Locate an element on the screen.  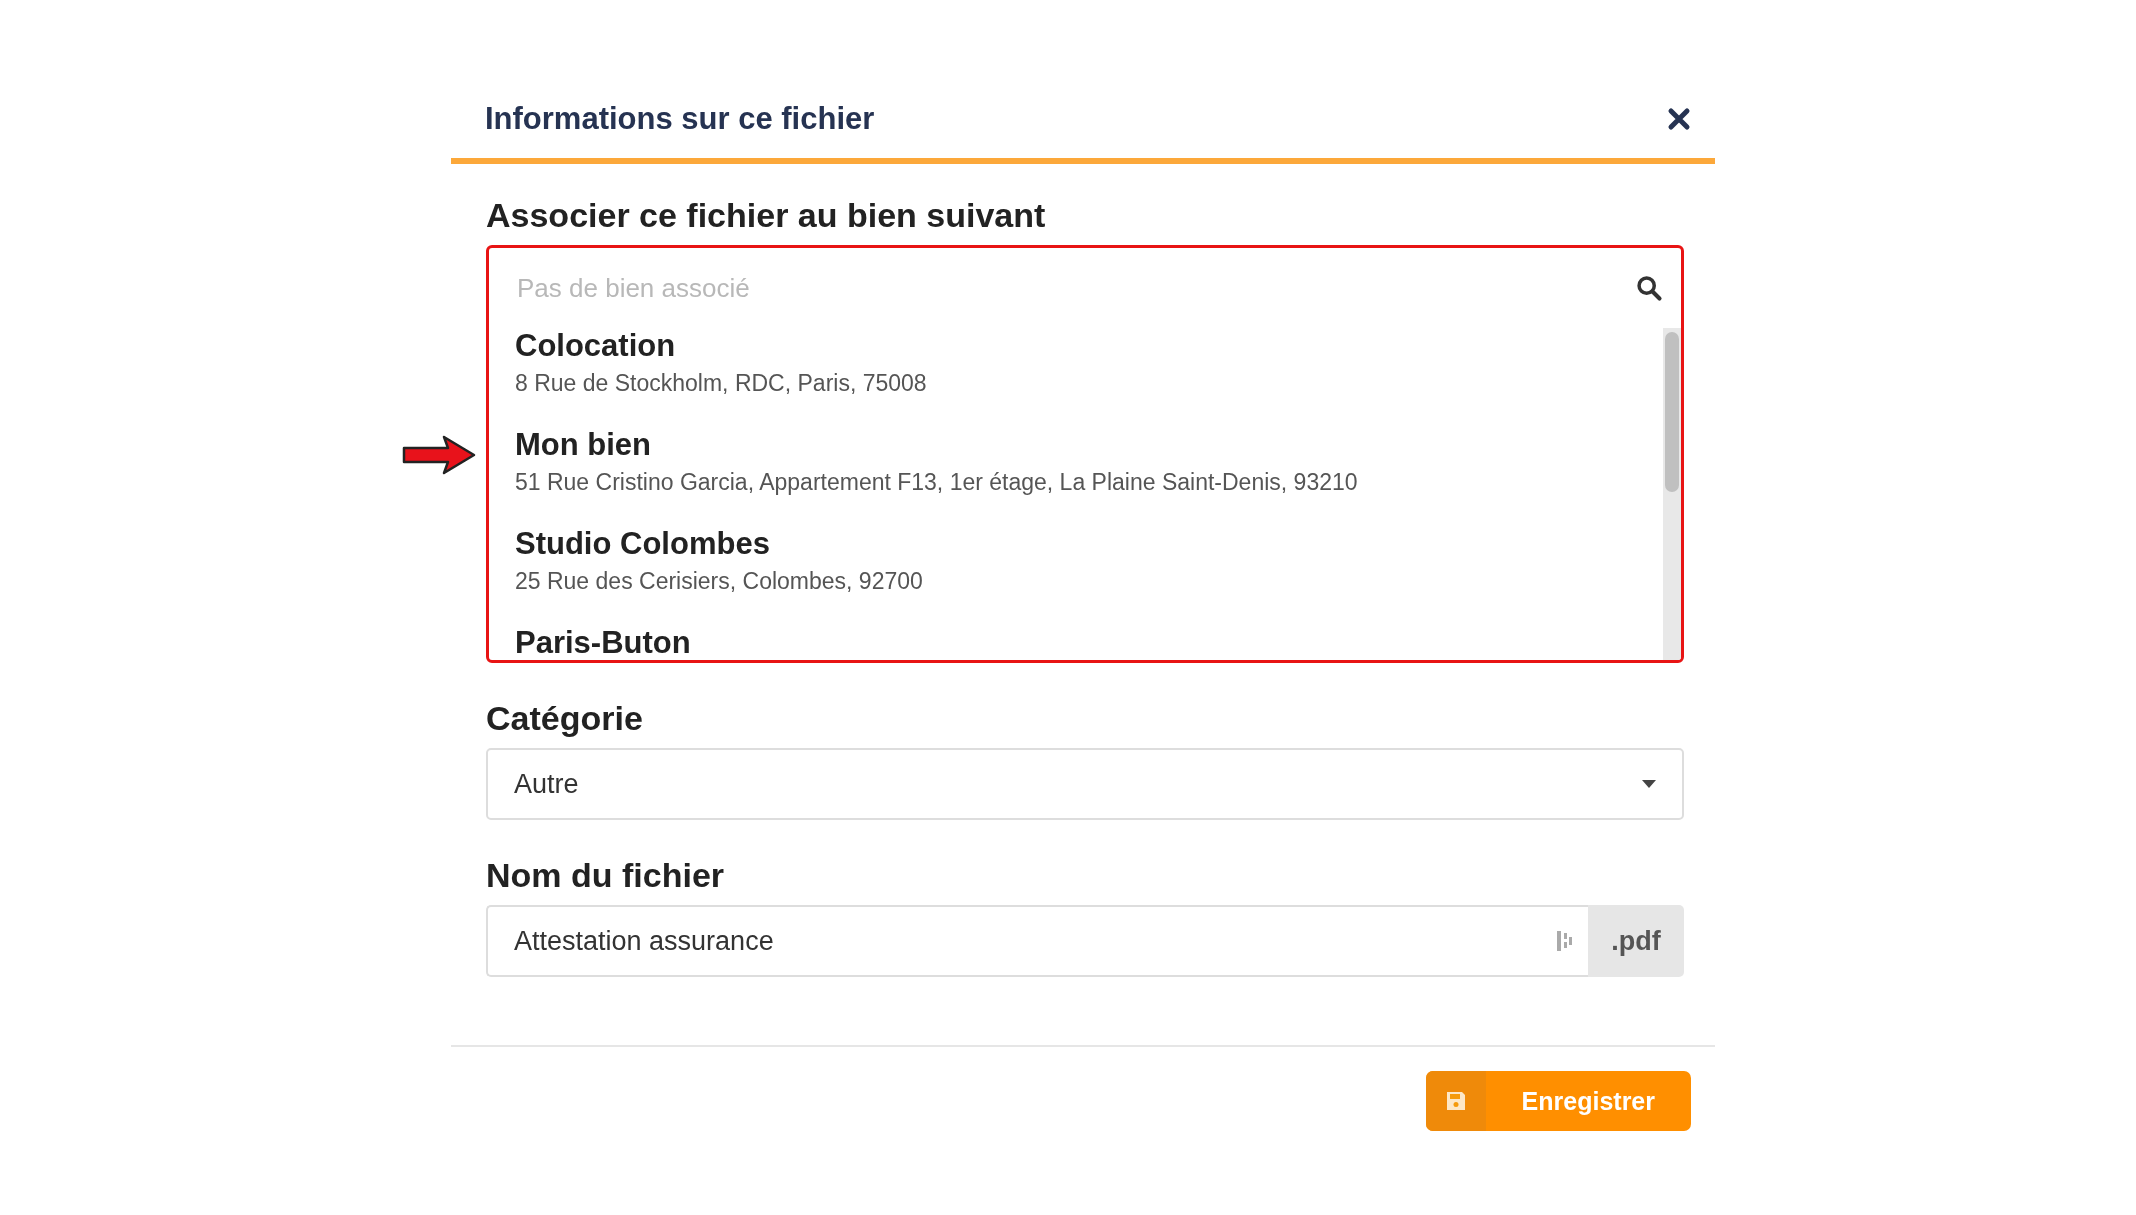
filename-field: Attestation assurance is located at coordinates (1037, 941).